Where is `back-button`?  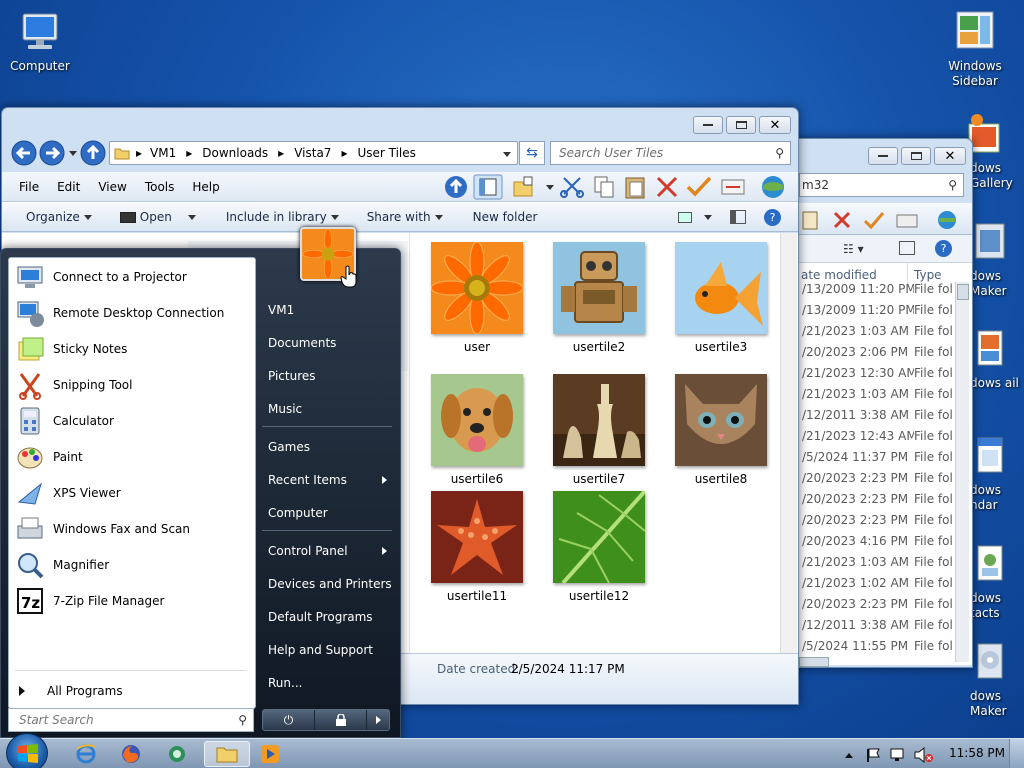 back-button is located at coordinates (24, 153).